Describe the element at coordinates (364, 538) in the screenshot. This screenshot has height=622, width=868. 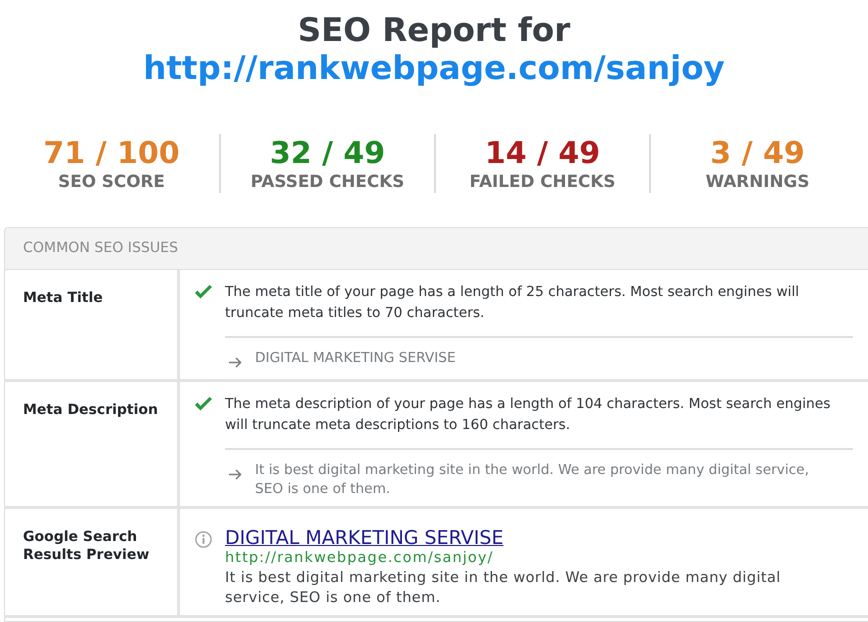
I see `preview-title-link: DIGITAL MARKETING SERVISE` at that location.